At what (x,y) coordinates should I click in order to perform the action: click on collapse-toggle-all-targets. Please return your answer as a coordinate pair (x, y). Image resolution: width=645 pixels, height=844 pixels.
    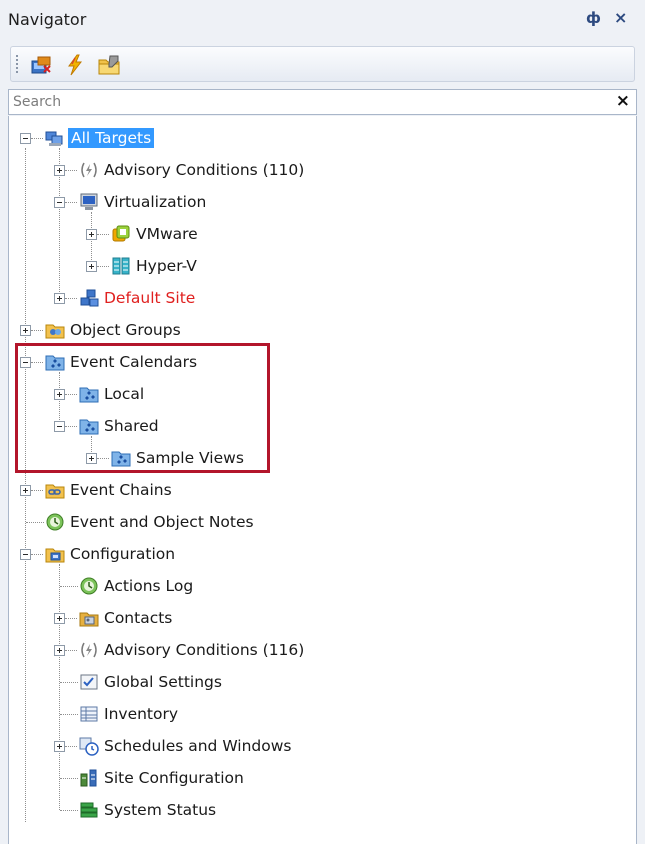
    Looking at the image, I should click on (25, 138).